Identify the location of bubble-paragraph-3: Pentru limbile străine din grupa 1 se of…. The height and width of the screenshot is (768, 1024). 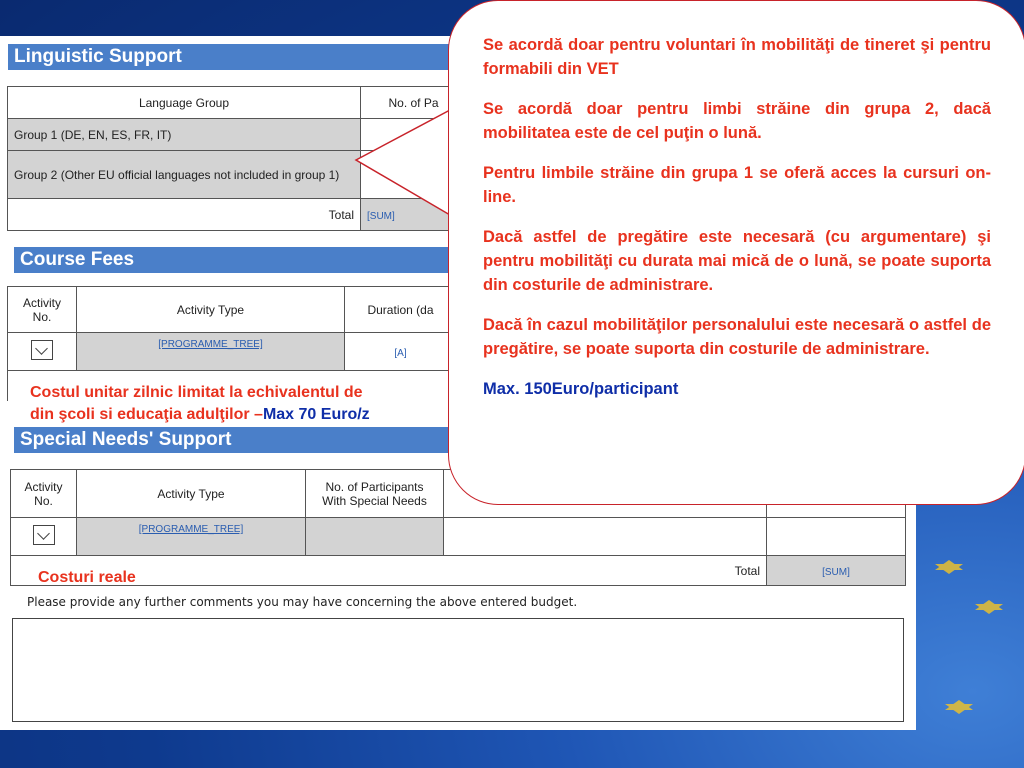
(737, 185).